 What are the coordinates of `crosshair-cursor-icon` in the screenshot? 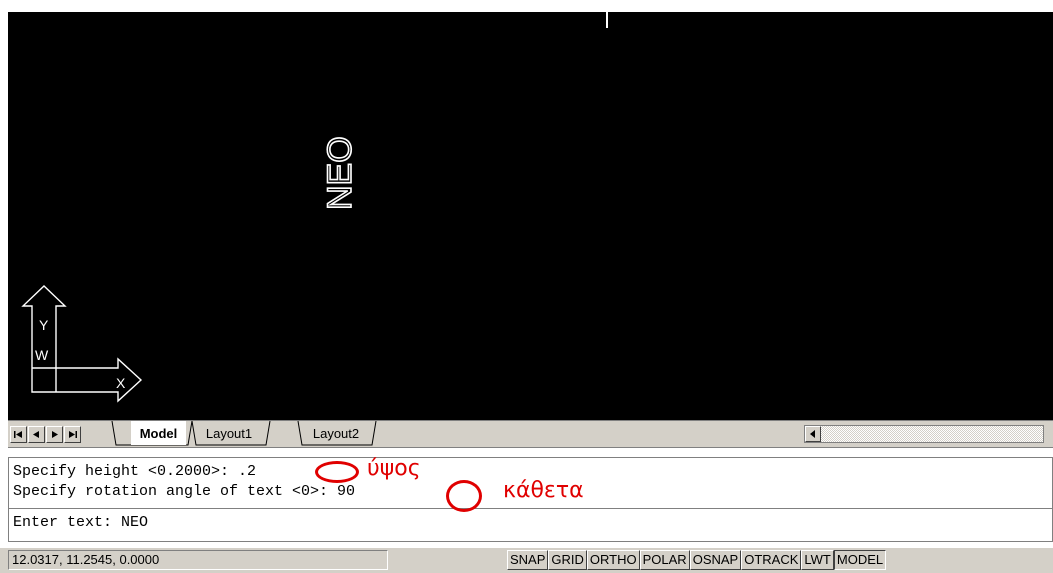 It's located at (607, 20).